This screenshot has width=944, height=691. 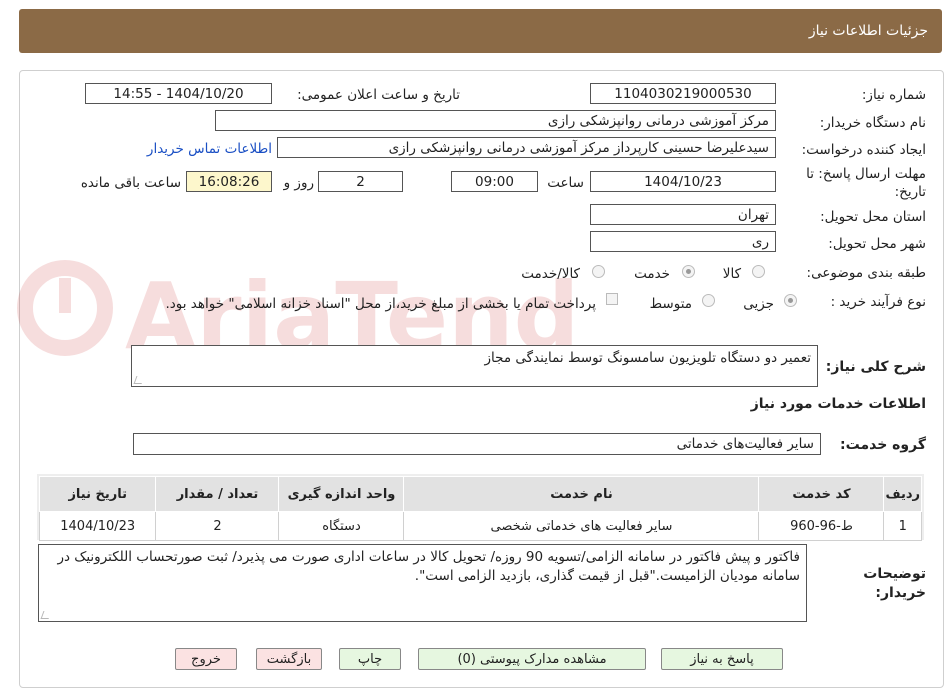 What do you see at coordinates (370, 659) in the screenshot?
I see `print-button: چاپ` at bounding box center [370, 659].